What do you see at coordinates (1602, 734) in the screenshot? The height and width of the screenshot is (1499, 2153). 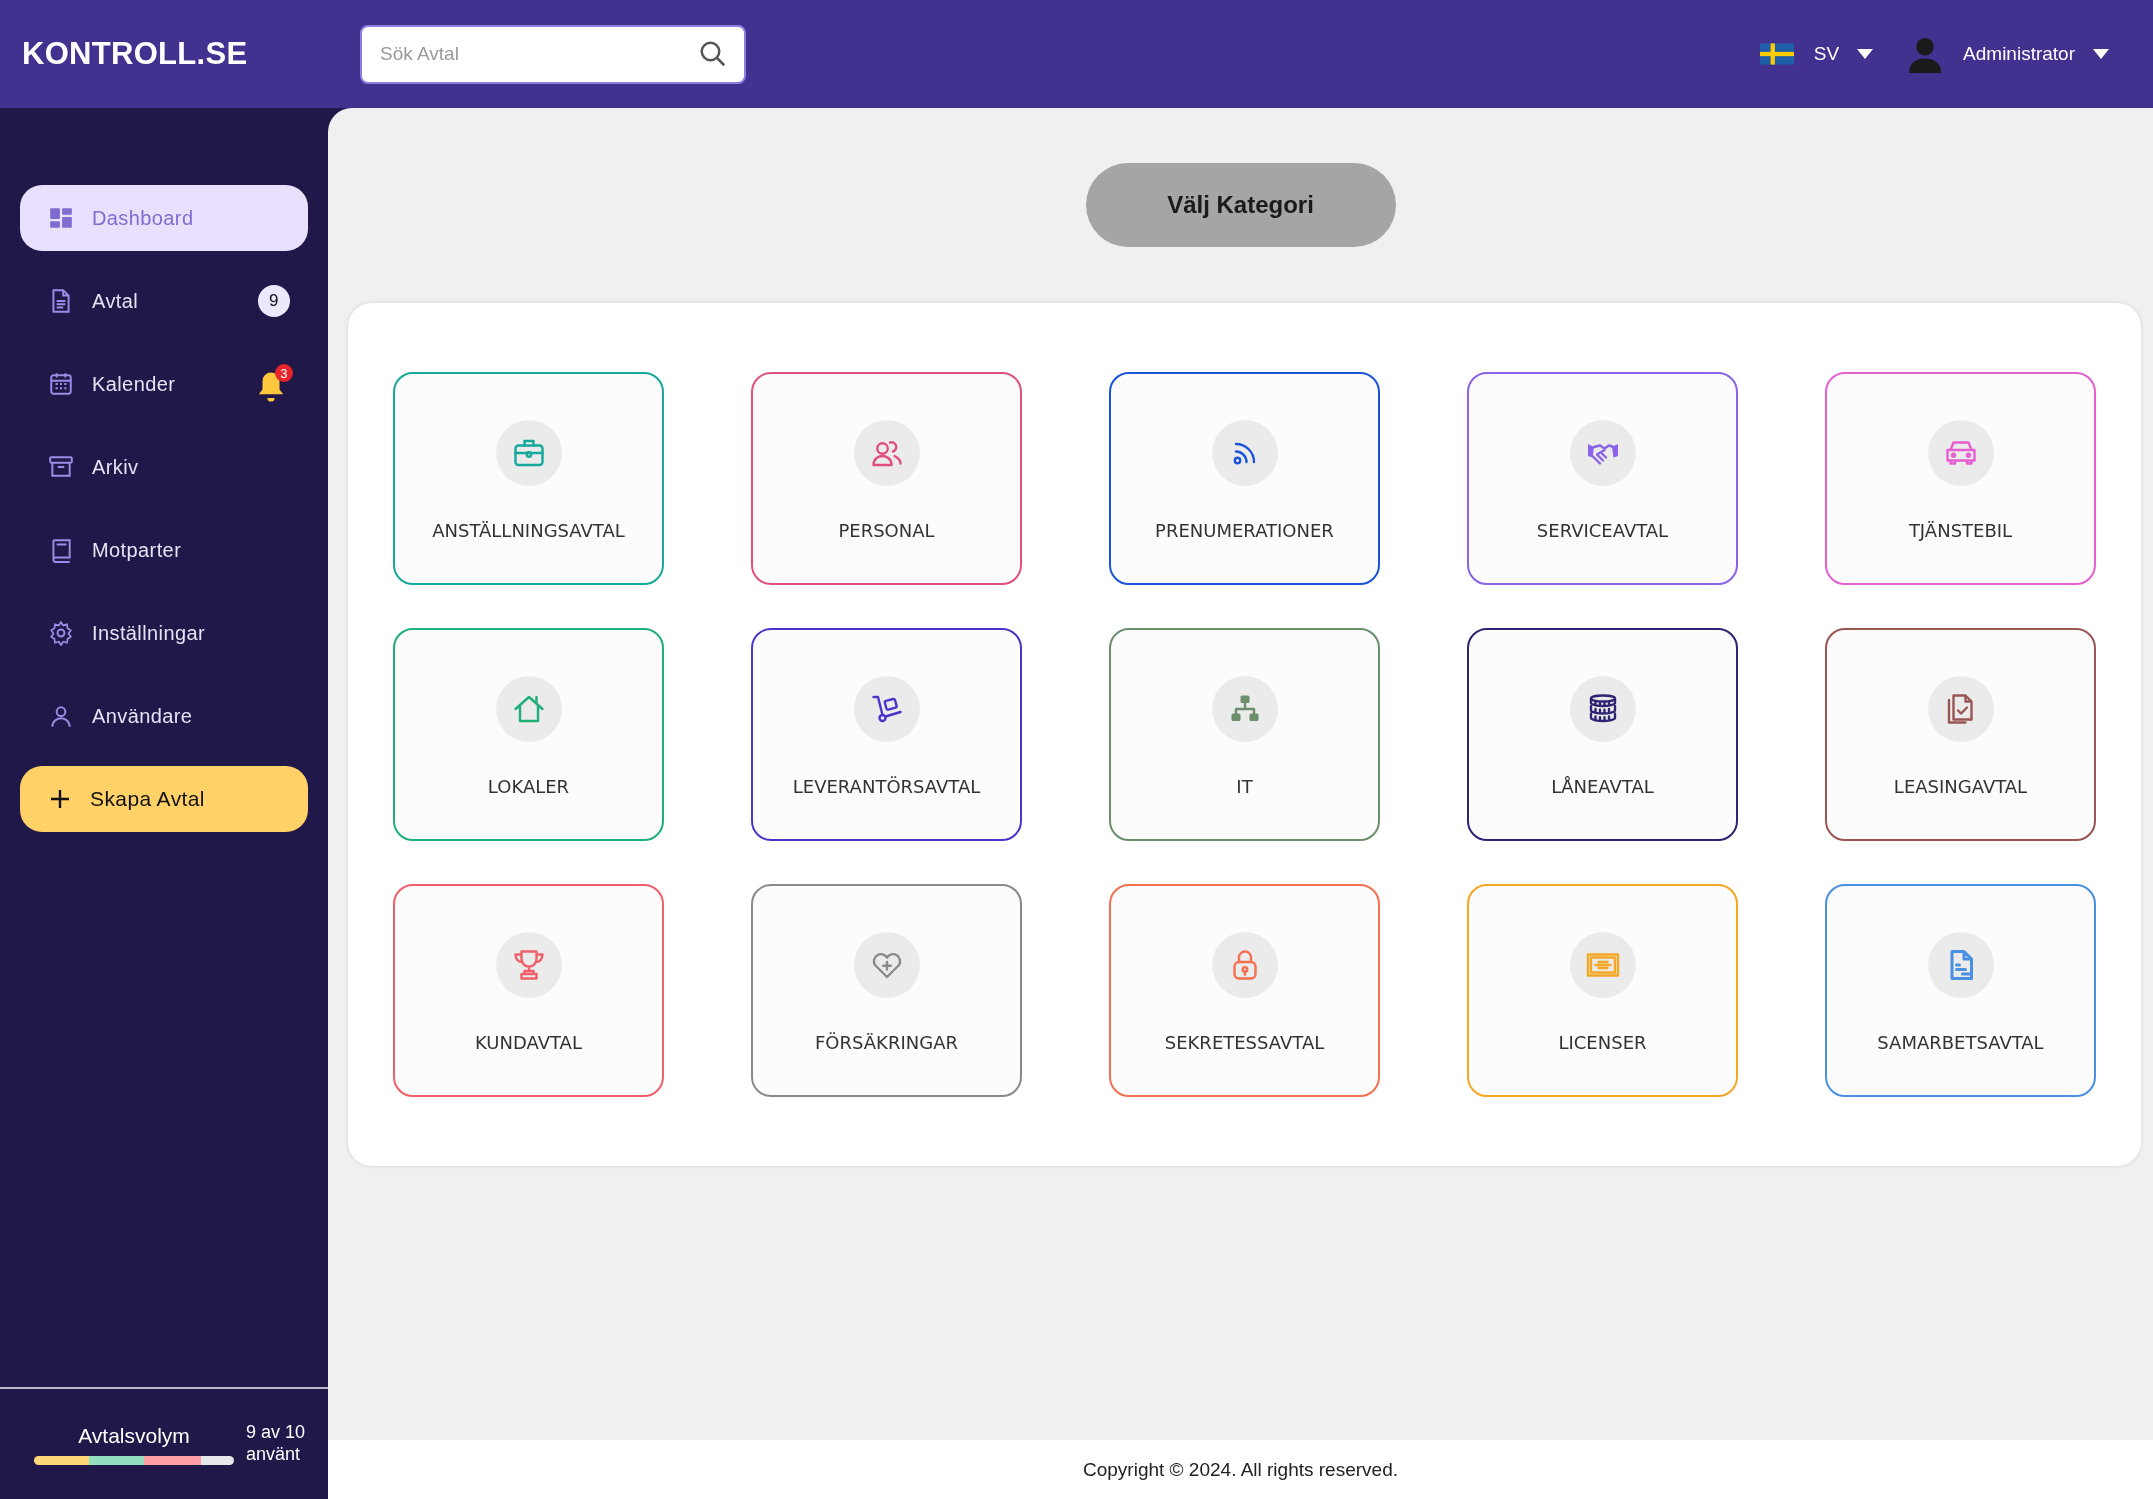 I see `category-card: LÅNEAVTAL` at bounding box center [1602, 734].